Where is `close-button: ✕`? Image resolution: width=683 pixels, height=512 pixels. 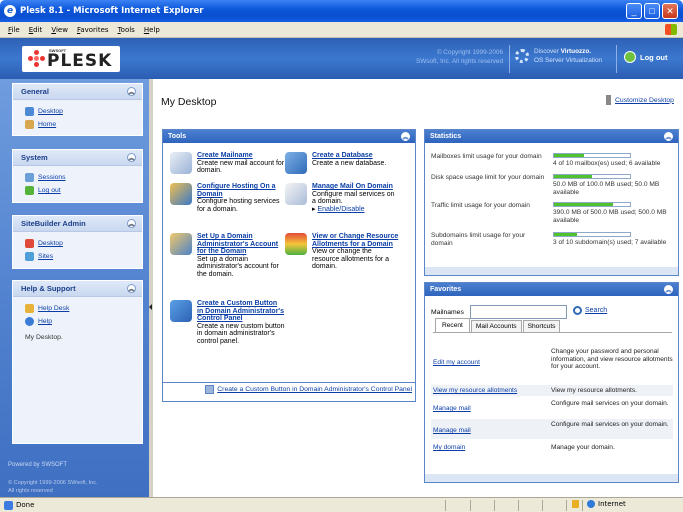 close-button: ✕ is located at coordinates (670, 11).